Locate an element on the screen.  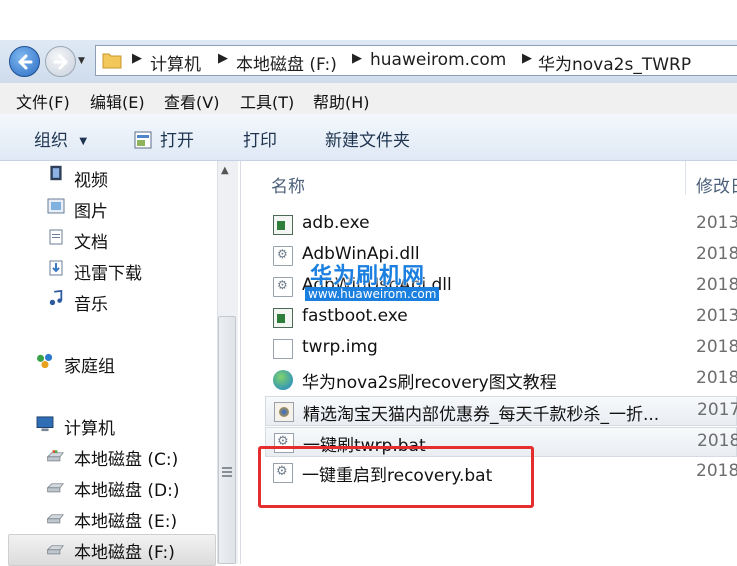
open-button: 打开 is located at coordinates (164, 138).